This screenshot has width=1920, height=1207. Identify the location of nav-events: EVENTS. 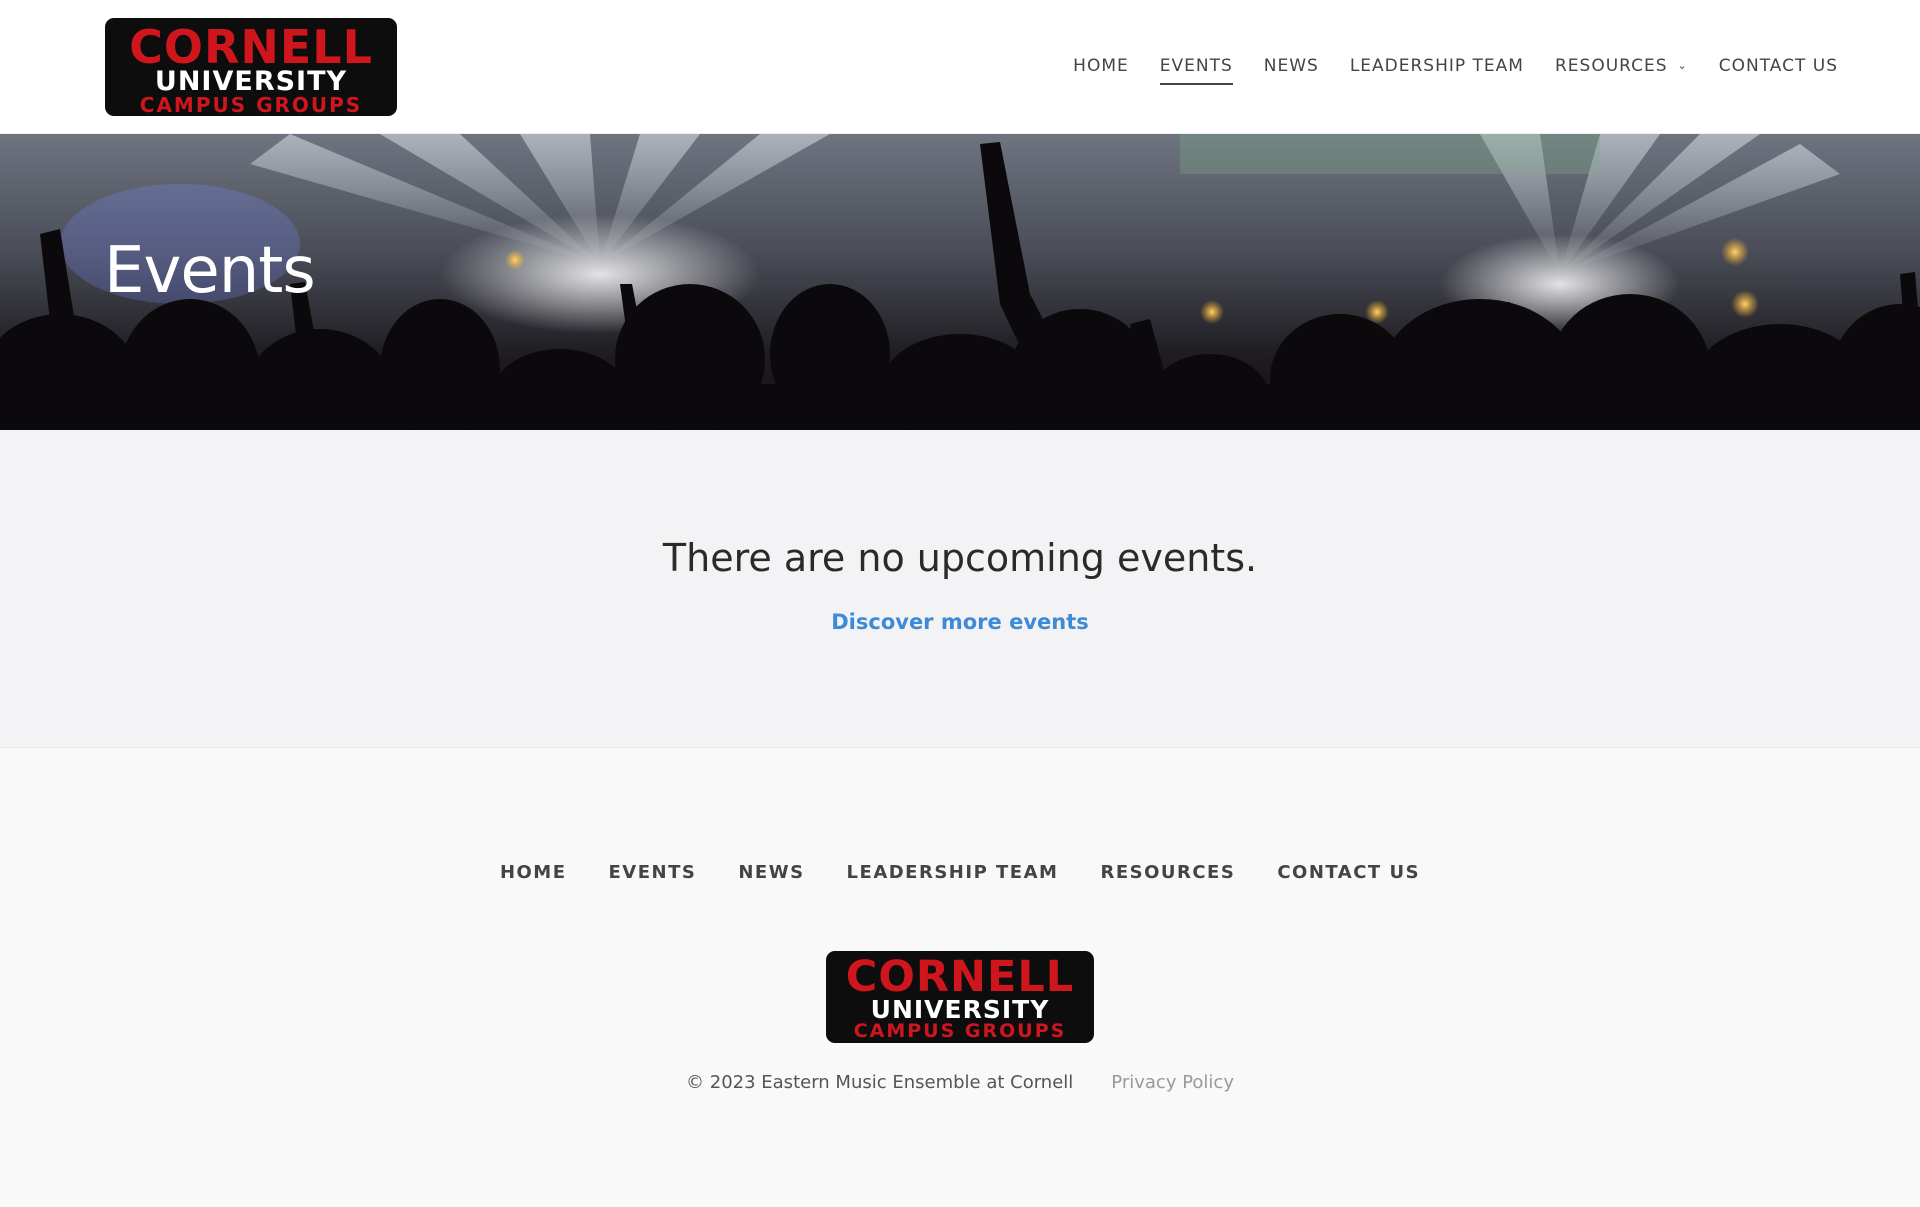
(1196, 70).